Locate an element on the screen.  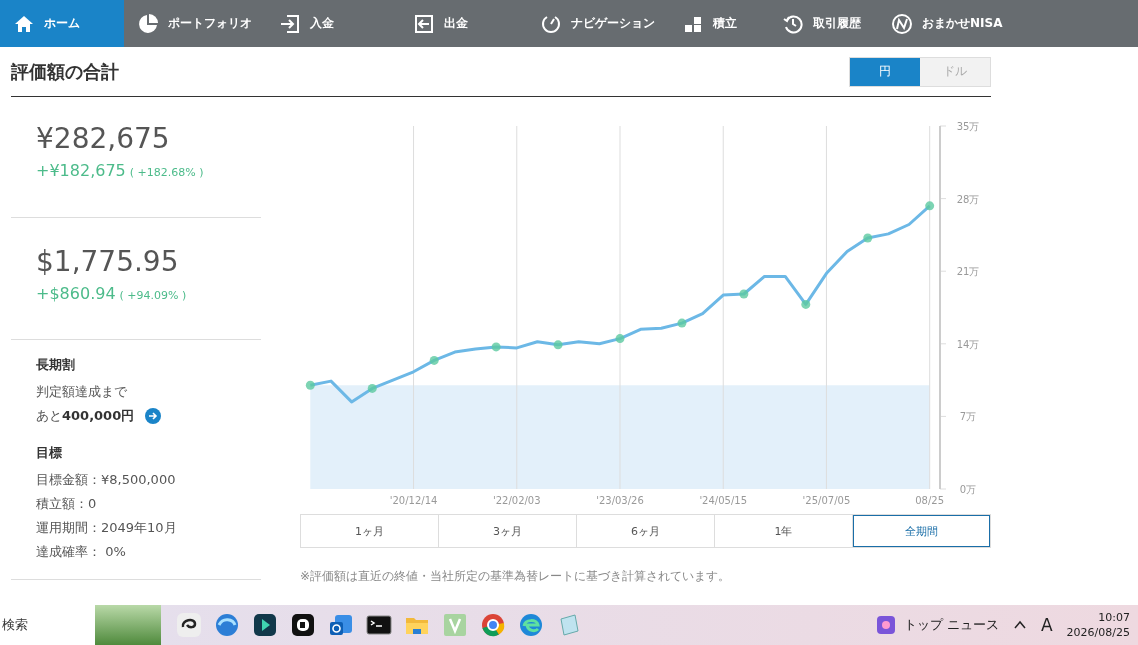
history-icon is located at coordinates (793, 23).